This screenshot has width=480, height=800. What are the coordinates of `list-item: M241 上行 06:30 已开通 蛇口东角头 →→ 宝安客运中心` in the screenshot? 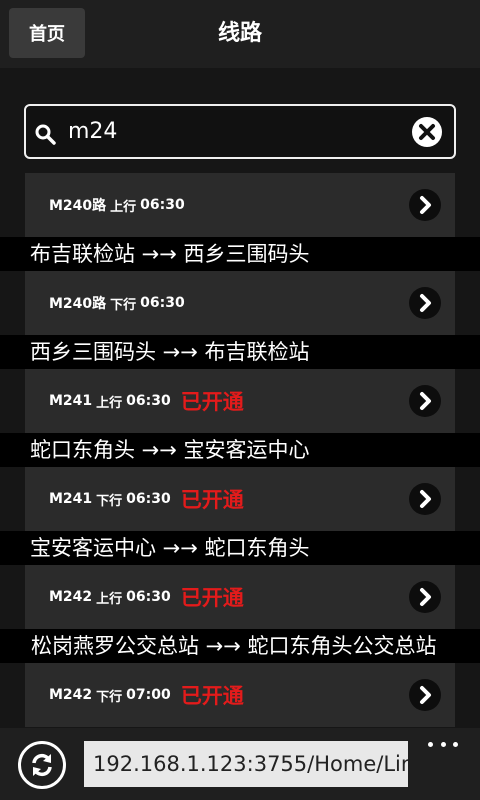 It's located at (240, 418).